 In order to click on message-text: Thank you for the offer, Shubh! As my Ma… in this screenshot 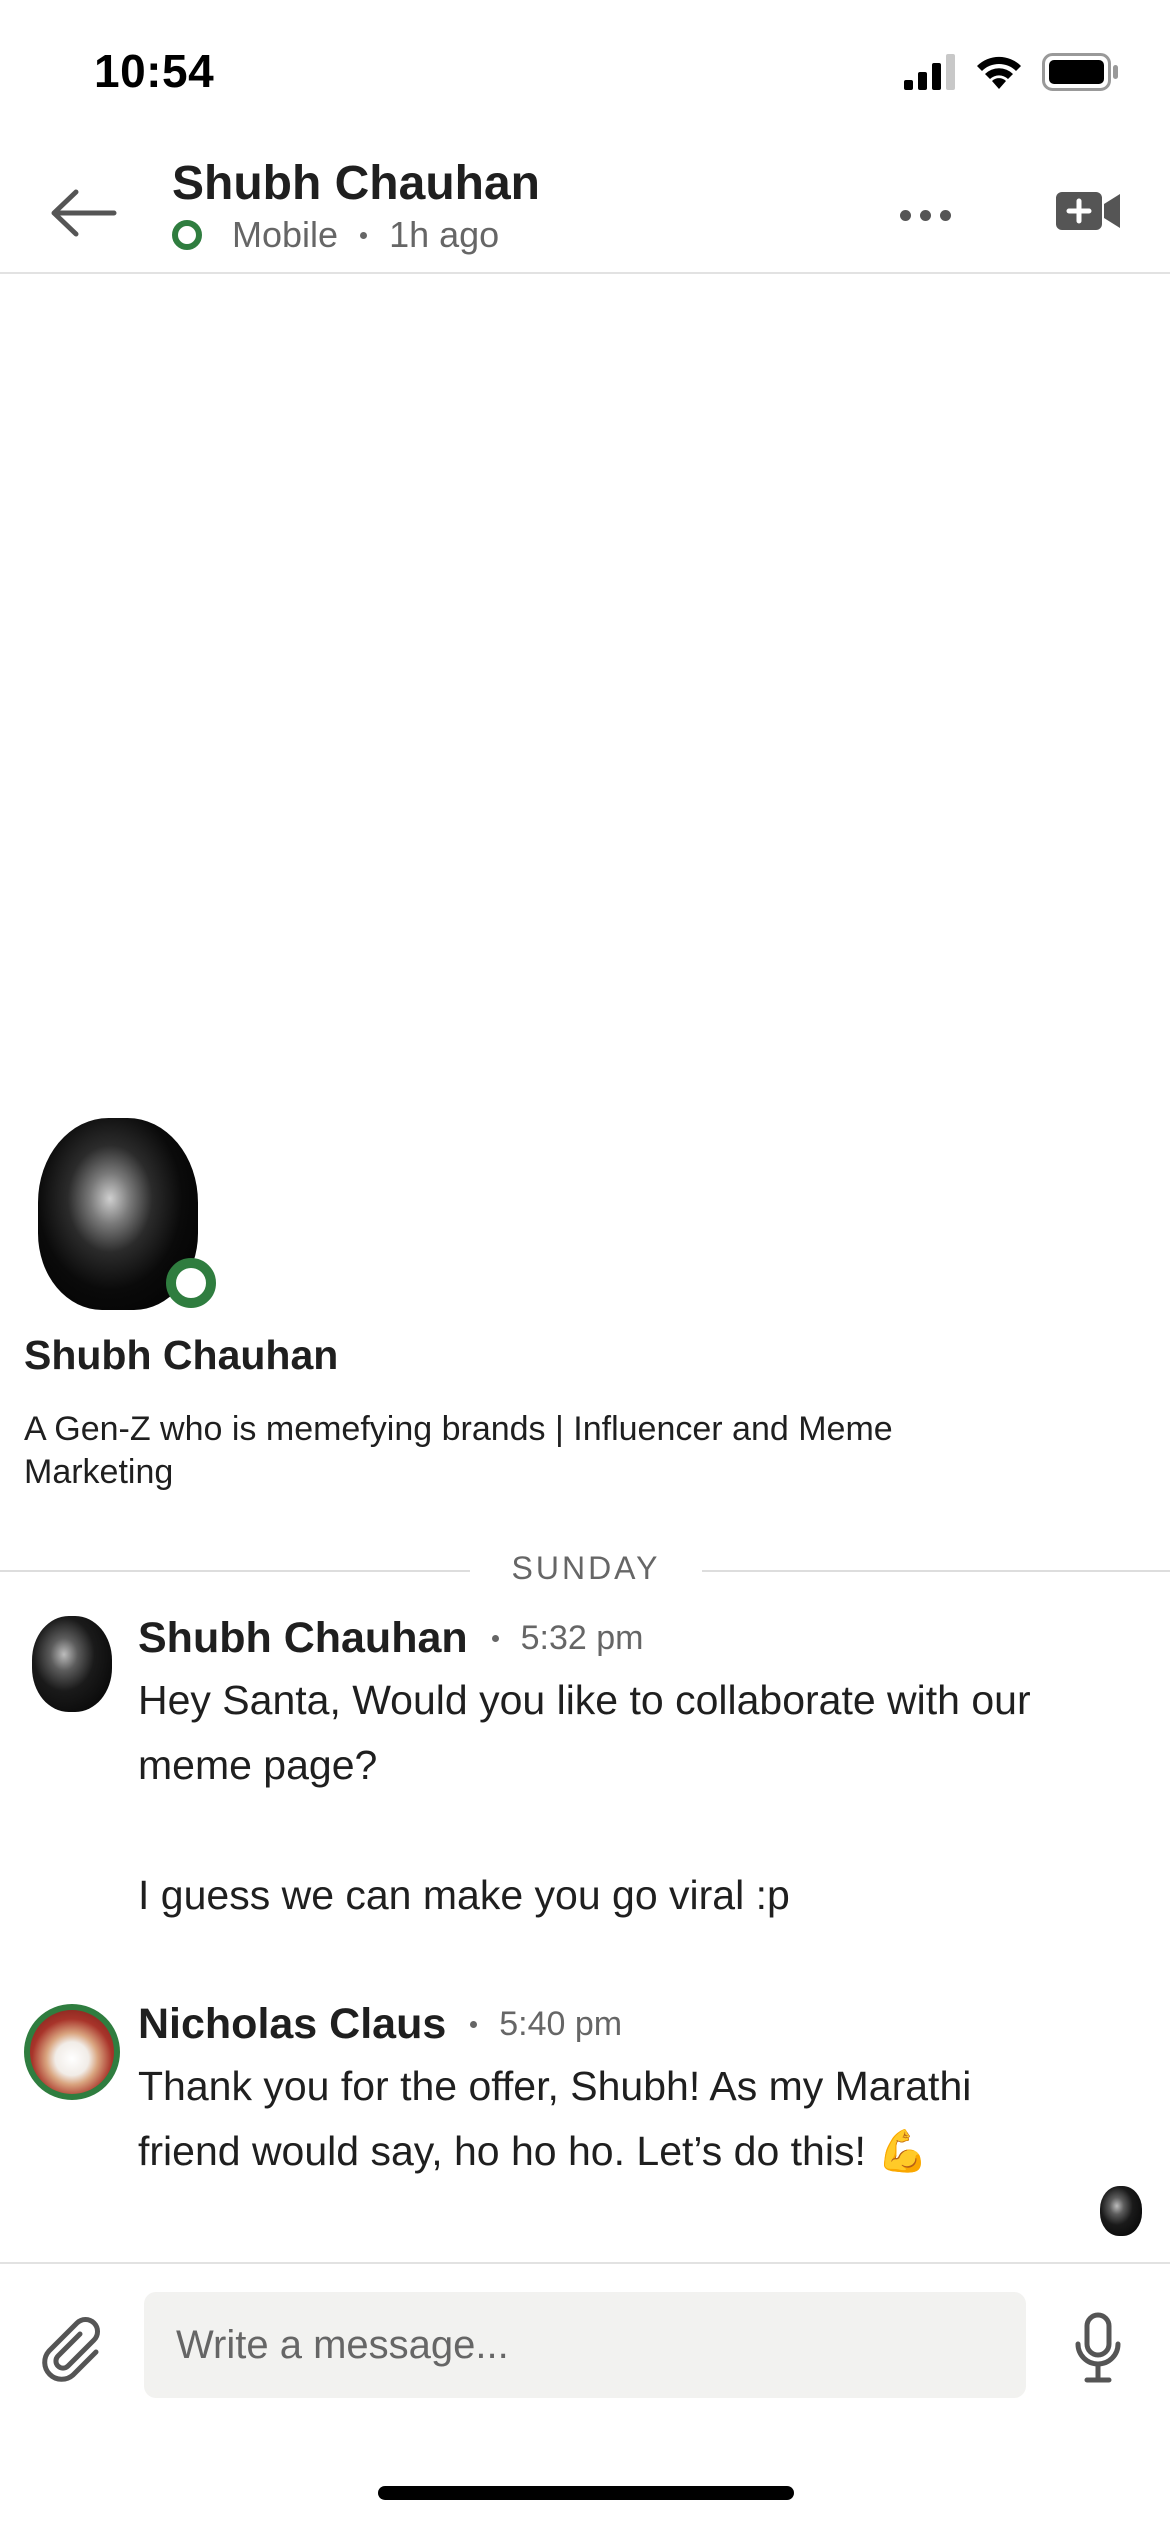, I will do `click(555, 2118)`.